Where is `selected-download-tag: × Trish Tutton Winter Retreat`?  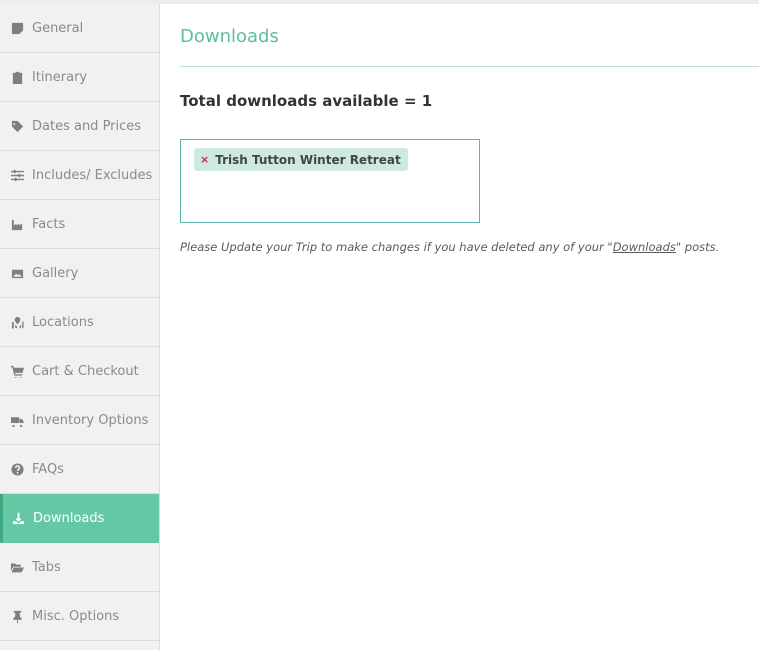
selected-download-tag: × Trish Tutton Winter Retreat is located at coordinates (301, 159).